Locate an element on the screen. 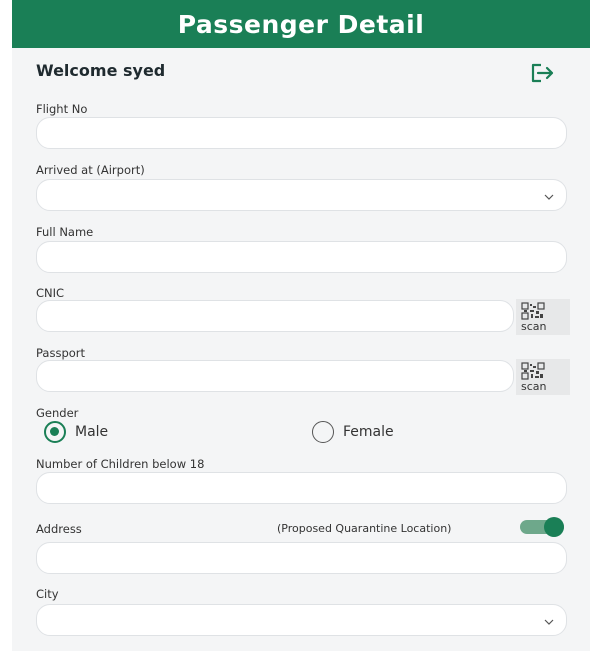  passport-input is located at coordinates (275, 376).